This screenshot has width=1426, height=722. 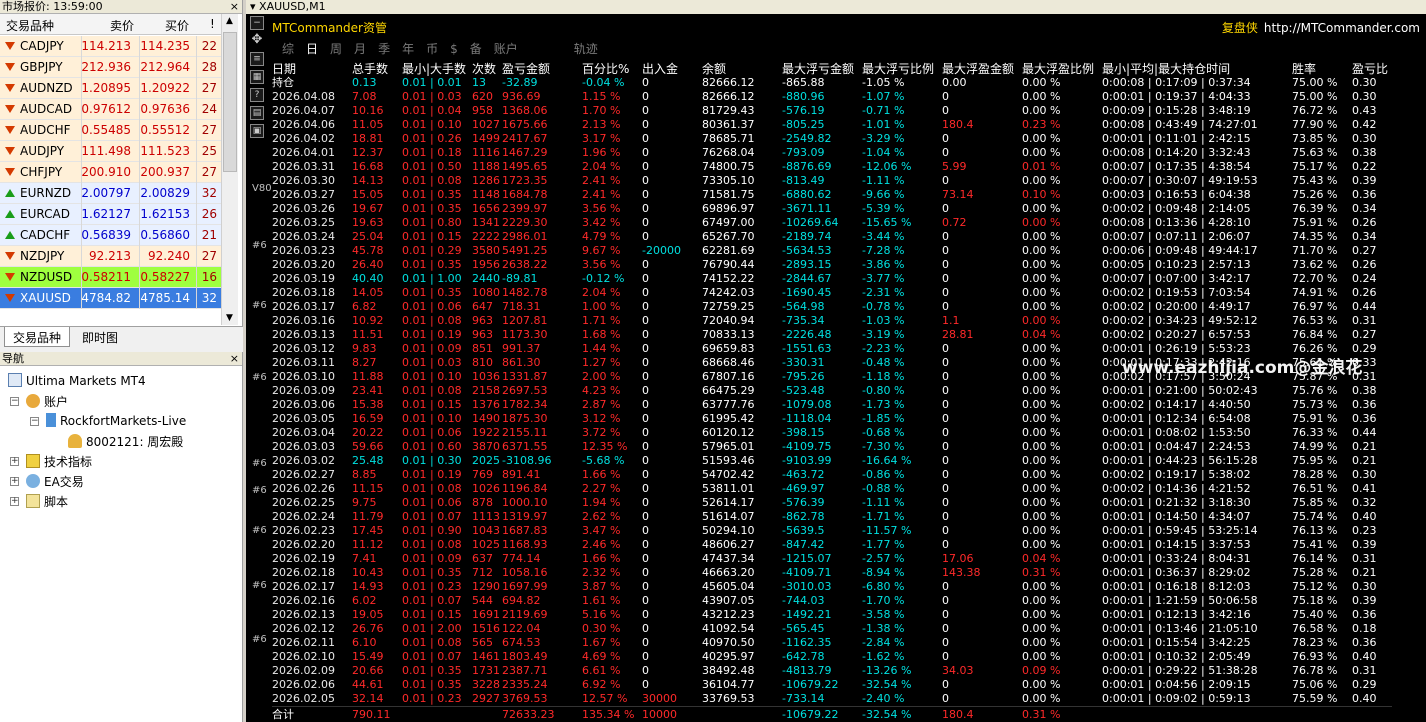 What do you see at coordinates (115, 109) in the screenshot?
I see `market-row-audcad: AUDCAD 0.97612 0.97636 24` at bounding box center [115, 109].